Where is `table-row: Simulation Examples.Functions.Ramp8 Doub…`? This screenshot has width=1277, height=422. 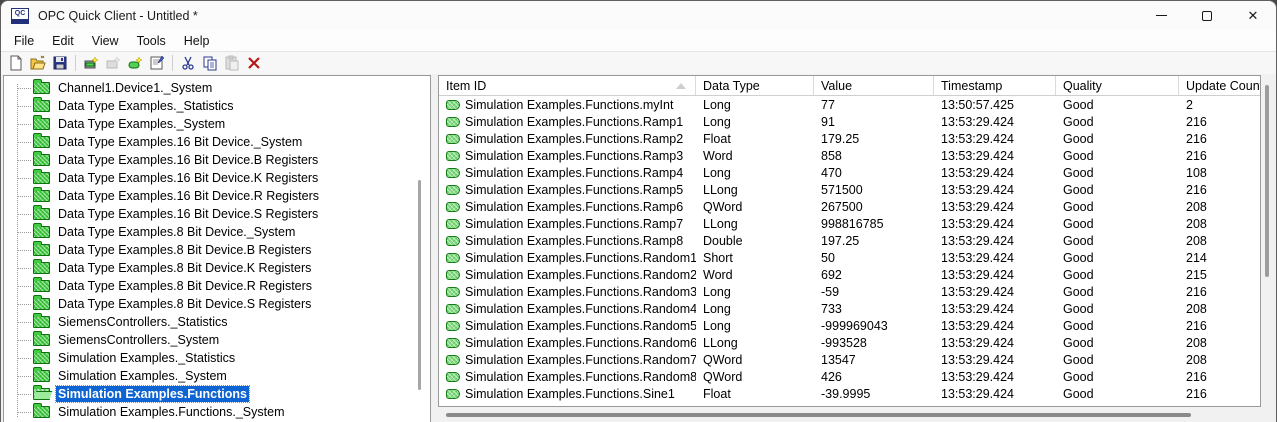
table-row: Simulation Examples.Functions.Ramp8 Doub… is located at coordinates (849, 240).